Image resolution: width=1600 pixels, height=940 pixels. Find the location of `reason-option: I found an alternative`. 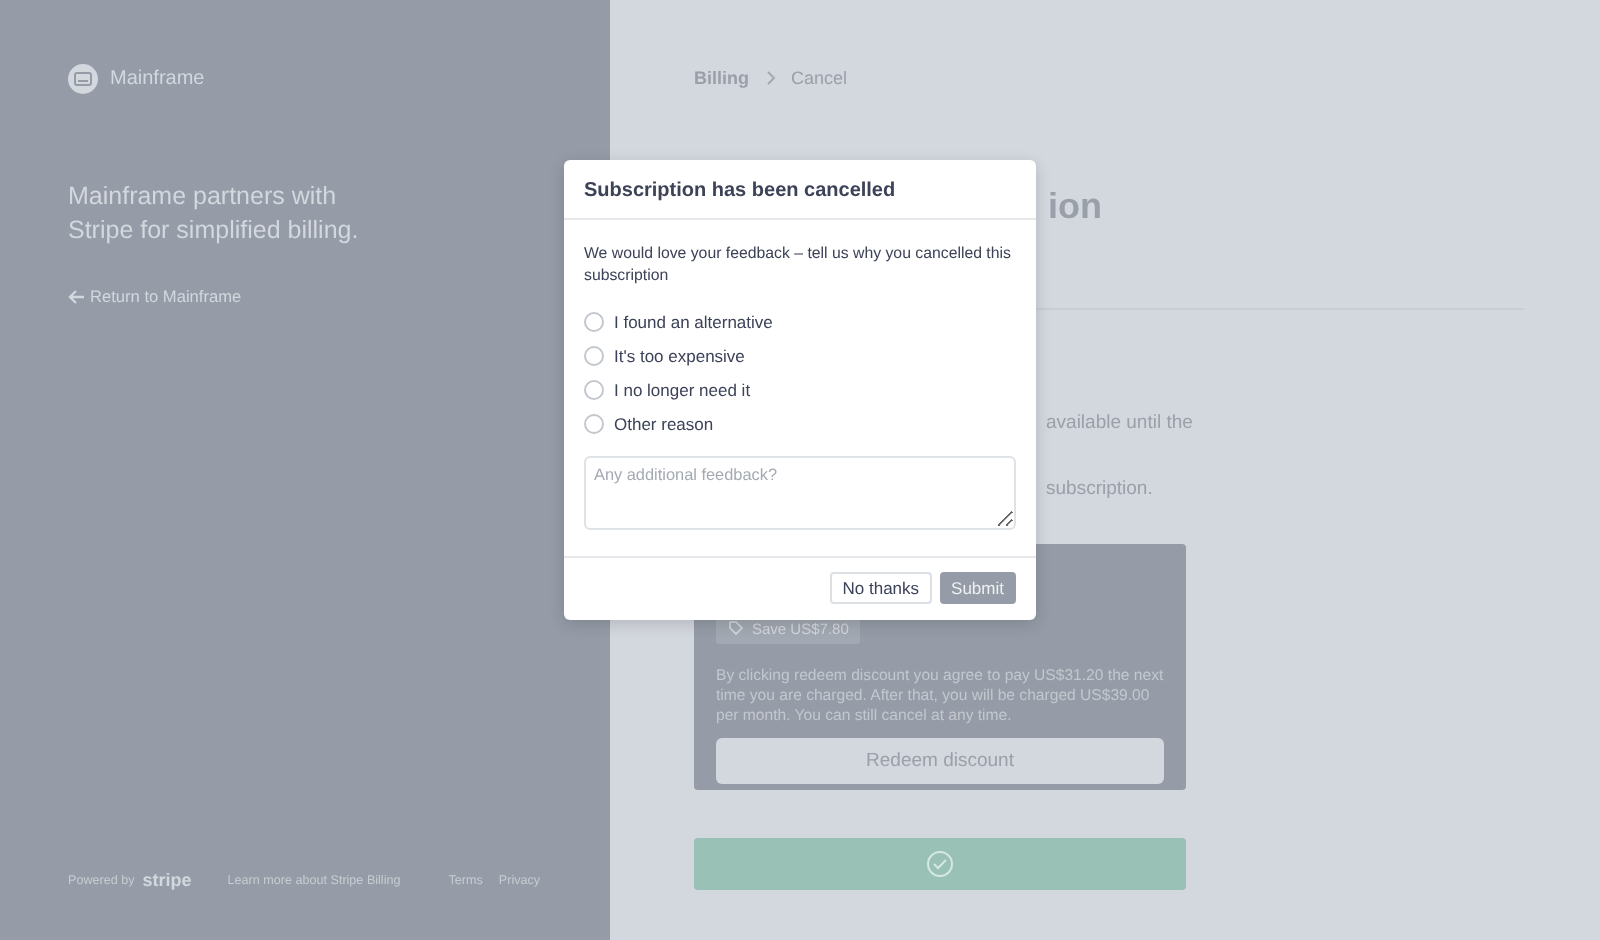

reason-option: I found an alternative is located at coordinates (800, 321).